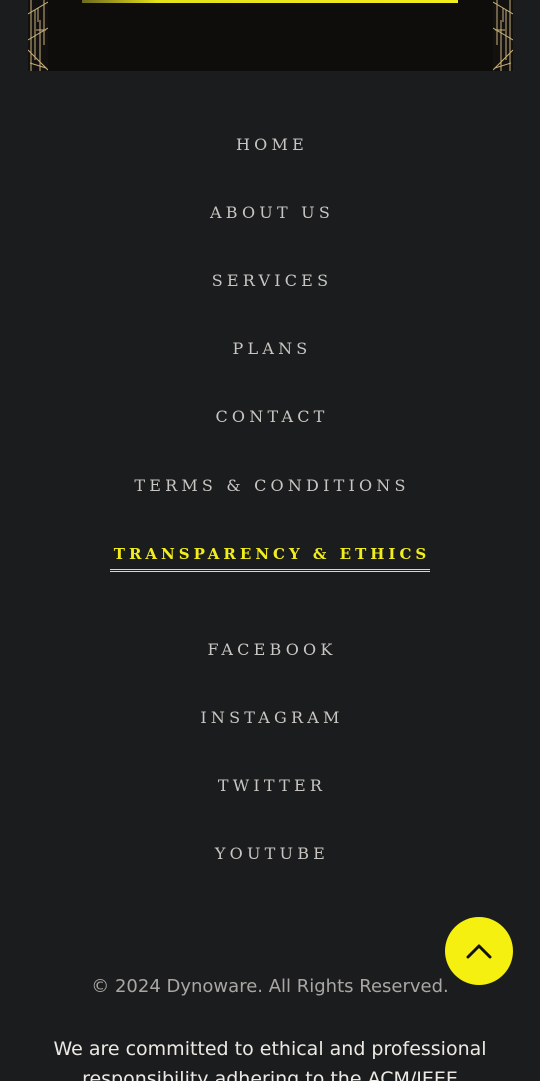 The image size is (540, 1081). I want to click on chevron-up-icon, so click(479, 951).